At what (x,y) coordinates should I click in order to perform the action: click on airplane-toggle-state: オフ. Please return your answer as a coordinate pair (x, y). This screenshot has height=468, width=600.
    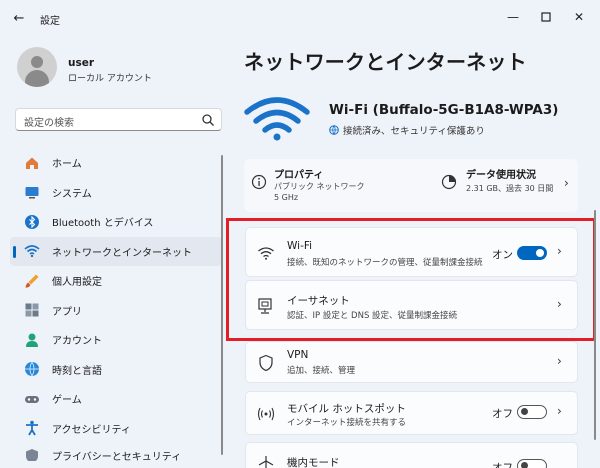
    Looking at the image, I should click on (502, 465).